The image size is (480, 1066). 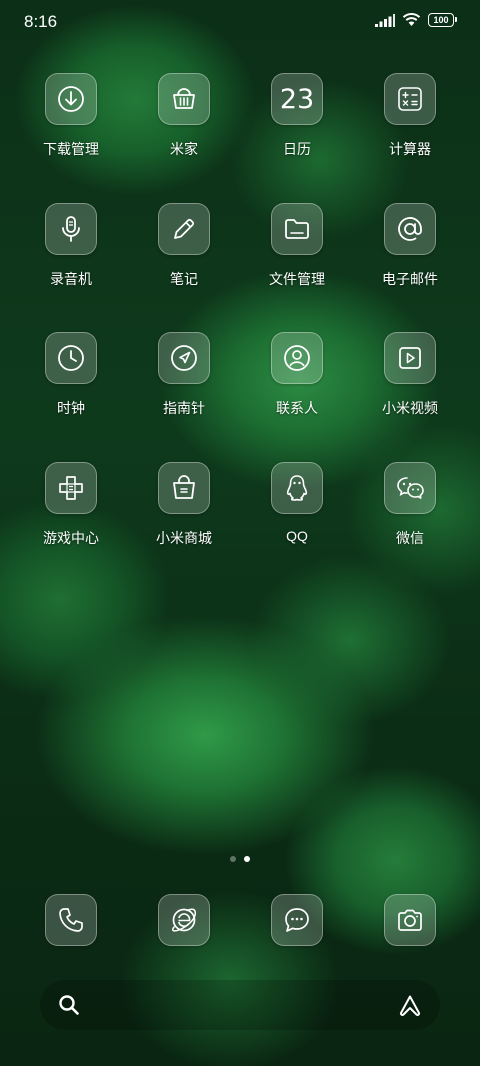 What do you see at coordinates (297, 279) in the screenshot?
I see `app-label: 文件管理` at bounding box center [297, 279].